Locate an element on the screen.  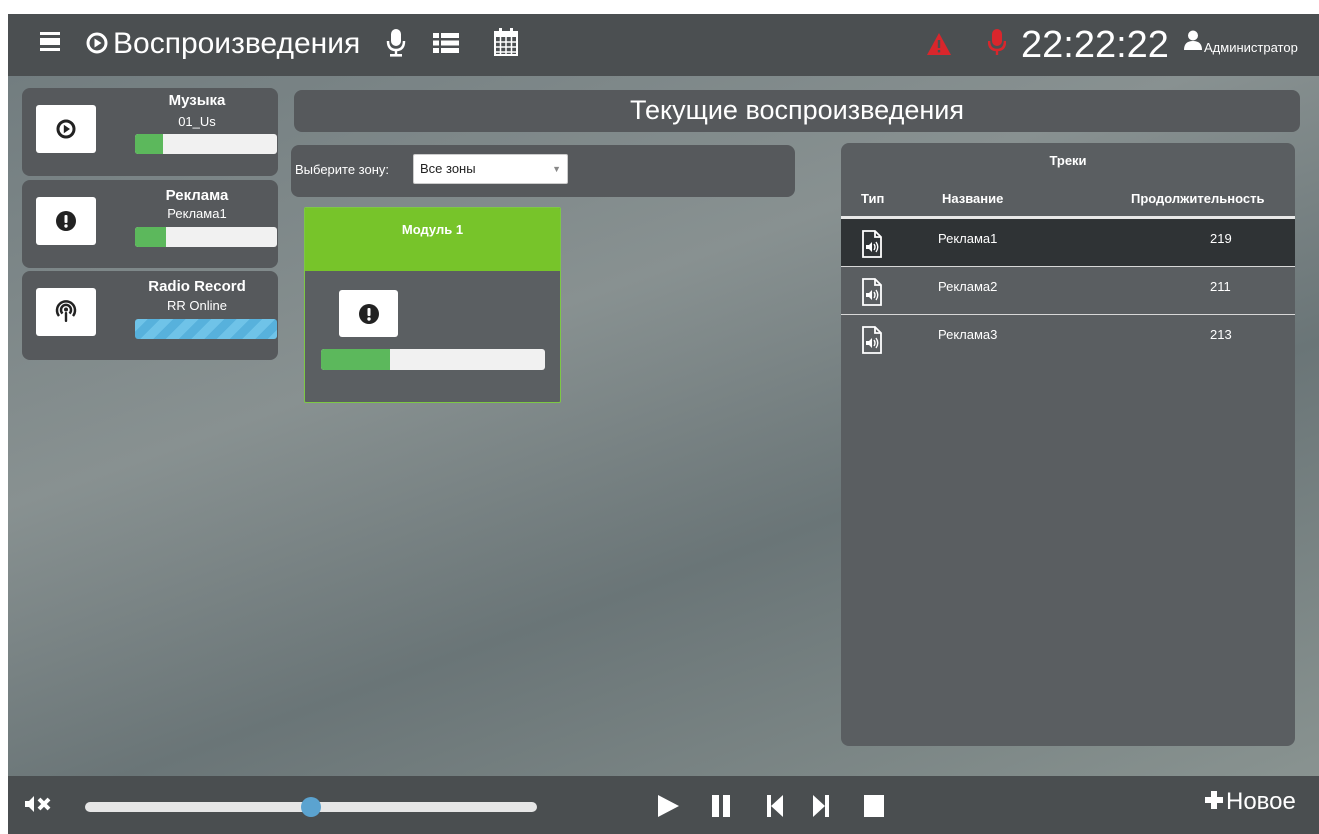
source-track: Реклама1 is located at coordinates (197, 213).